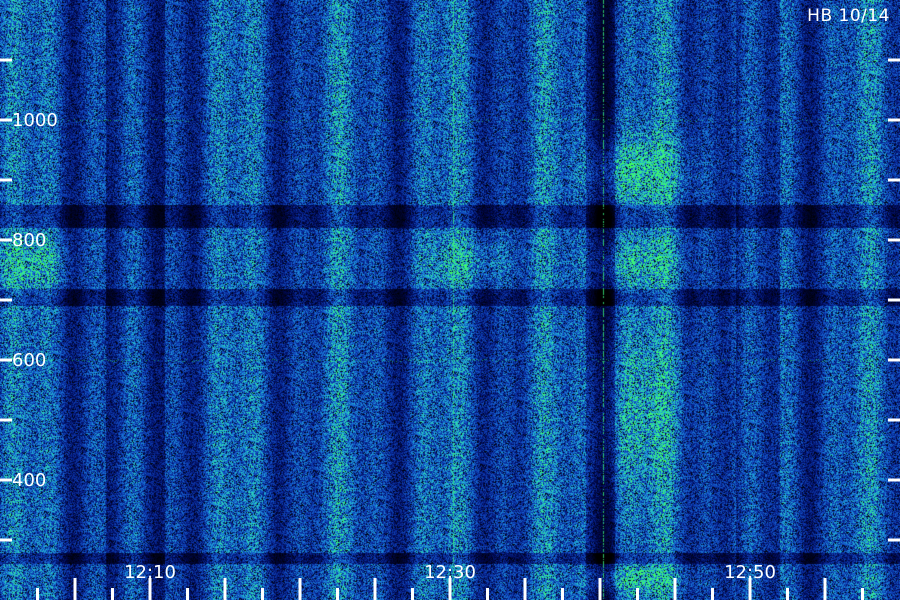 The width and height of the screenshot is (900, 600). I want to click on x-tick-label: 12:50, so click(750, 572).